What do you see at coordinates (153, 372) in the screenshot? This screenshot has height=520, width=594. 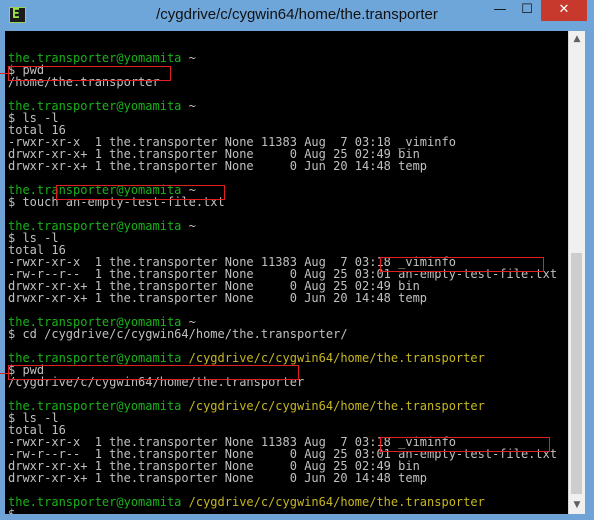 I see `highlight-pwd-cygdrive` at bounding box center [153, 372].